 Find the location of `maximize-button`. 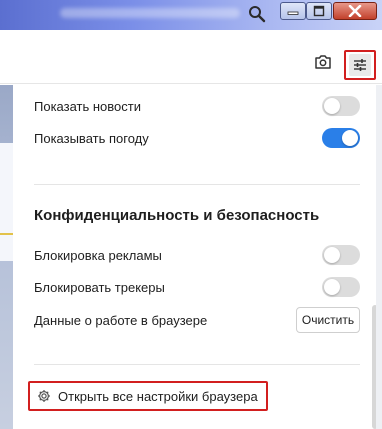

maximize-button is located at coordinates (319, 11).